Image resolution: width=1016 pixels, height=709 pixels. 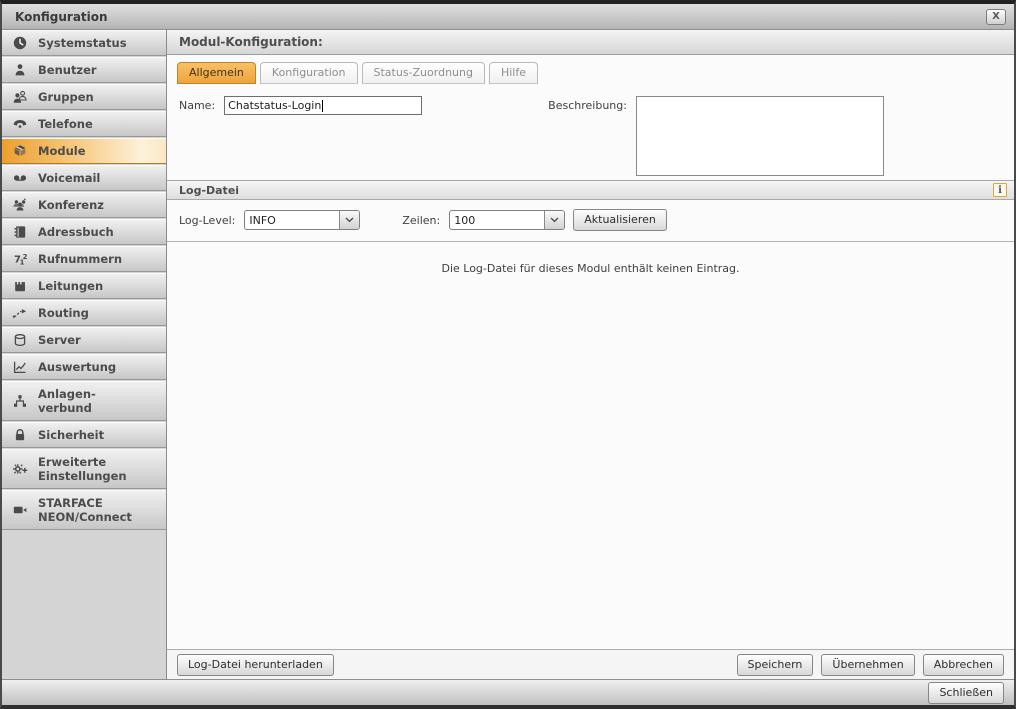 I want to click on sidebar-item-starface-neon: STARFACE NEON/Connect, so click(x=84, y=510).